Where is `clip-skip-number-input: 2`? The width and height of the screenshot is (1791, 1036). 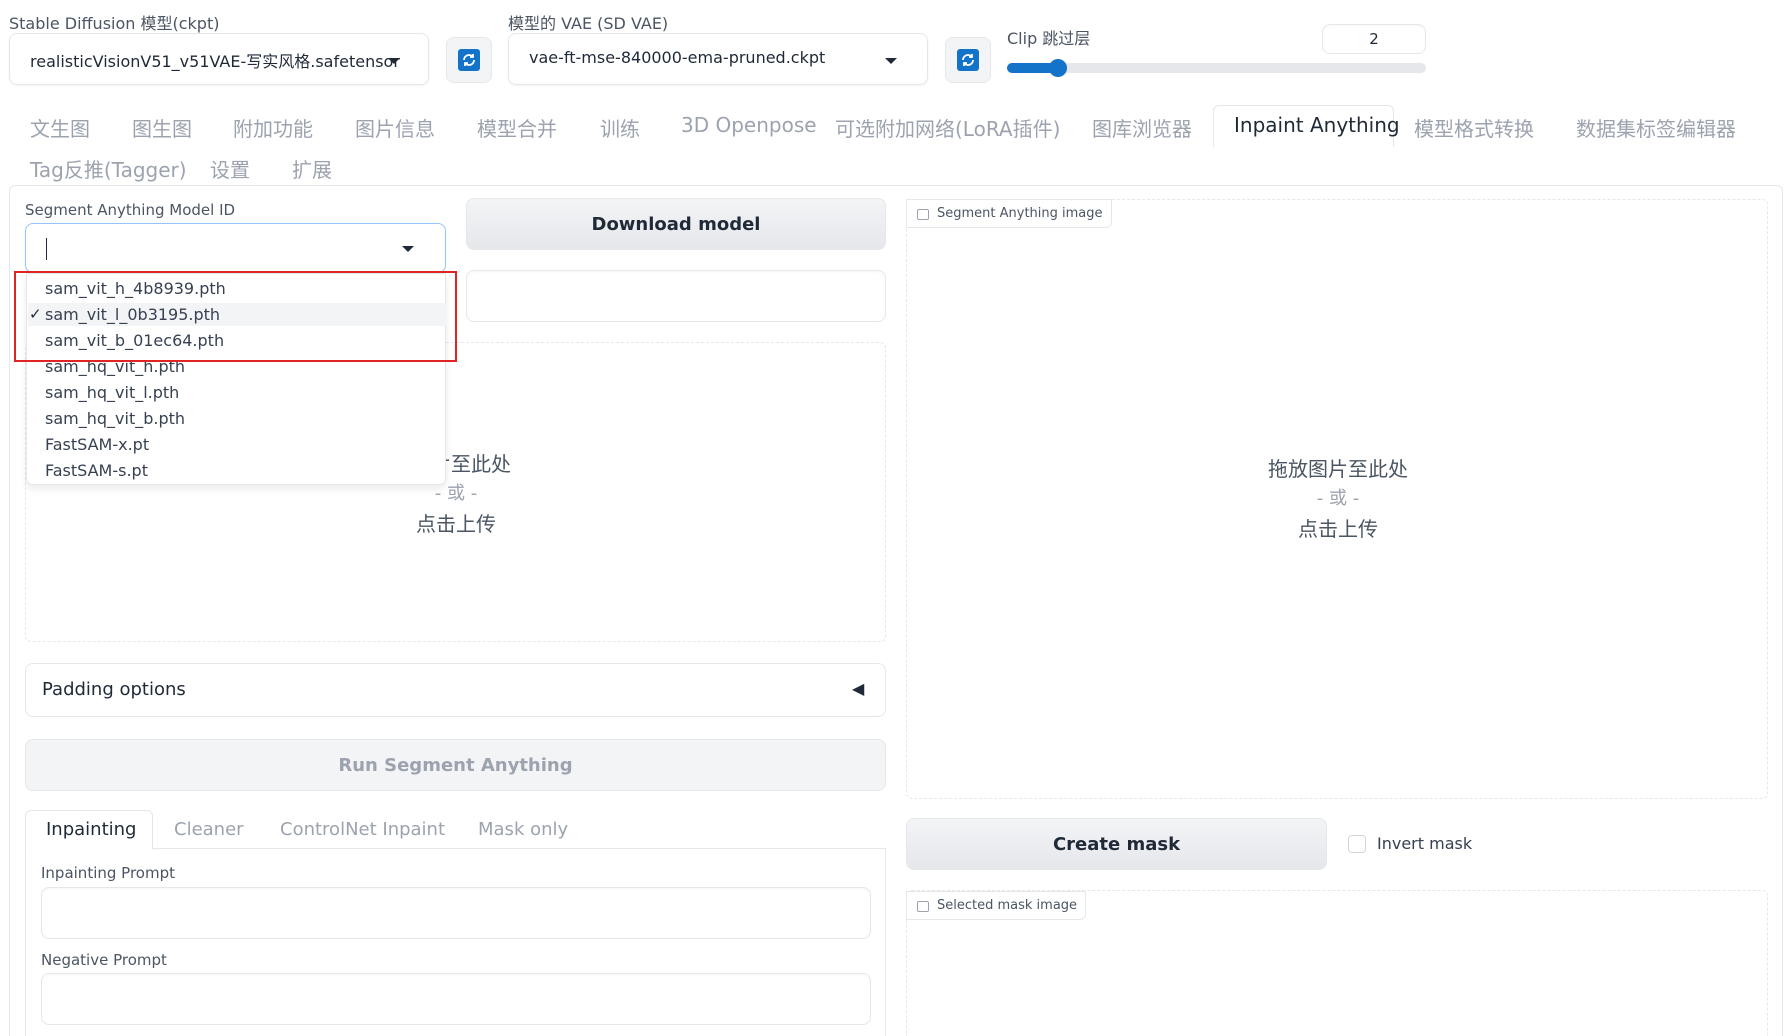
clip-skip-number-input: 2 is located at coordinates (1374, 39).